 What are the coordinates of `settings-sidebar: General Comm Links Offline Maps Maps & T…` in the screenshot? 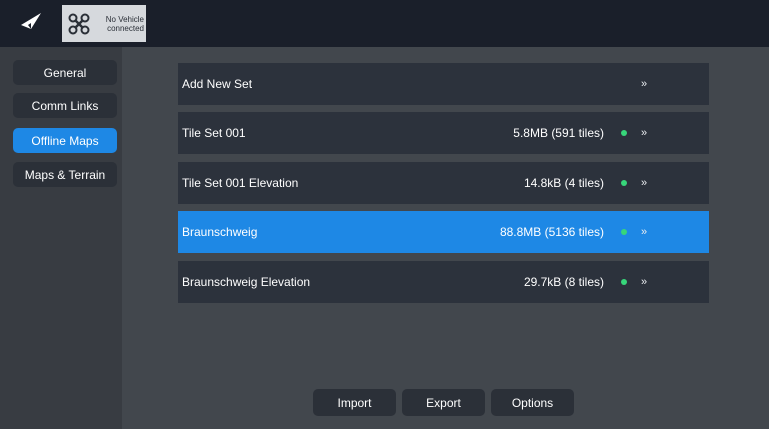 It's located at (61, 238).